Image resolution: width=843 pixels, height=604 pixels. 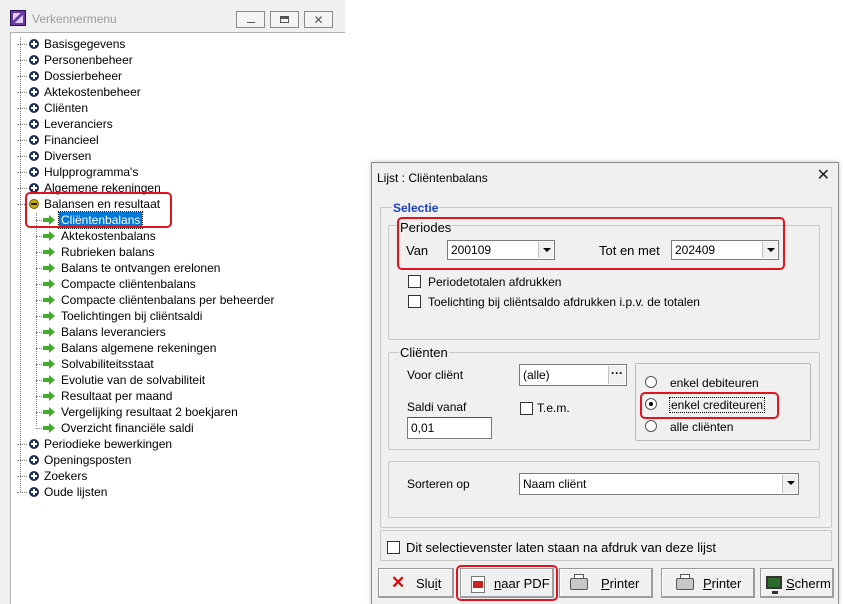 I want to click on printer-button-2: Printer, so click(x=708, y=583).